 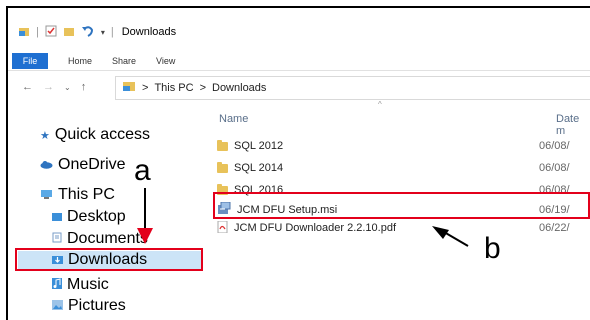 I want to click on navigation-buttons: ← → ⌄ ↑, so click(x=54, y=87).